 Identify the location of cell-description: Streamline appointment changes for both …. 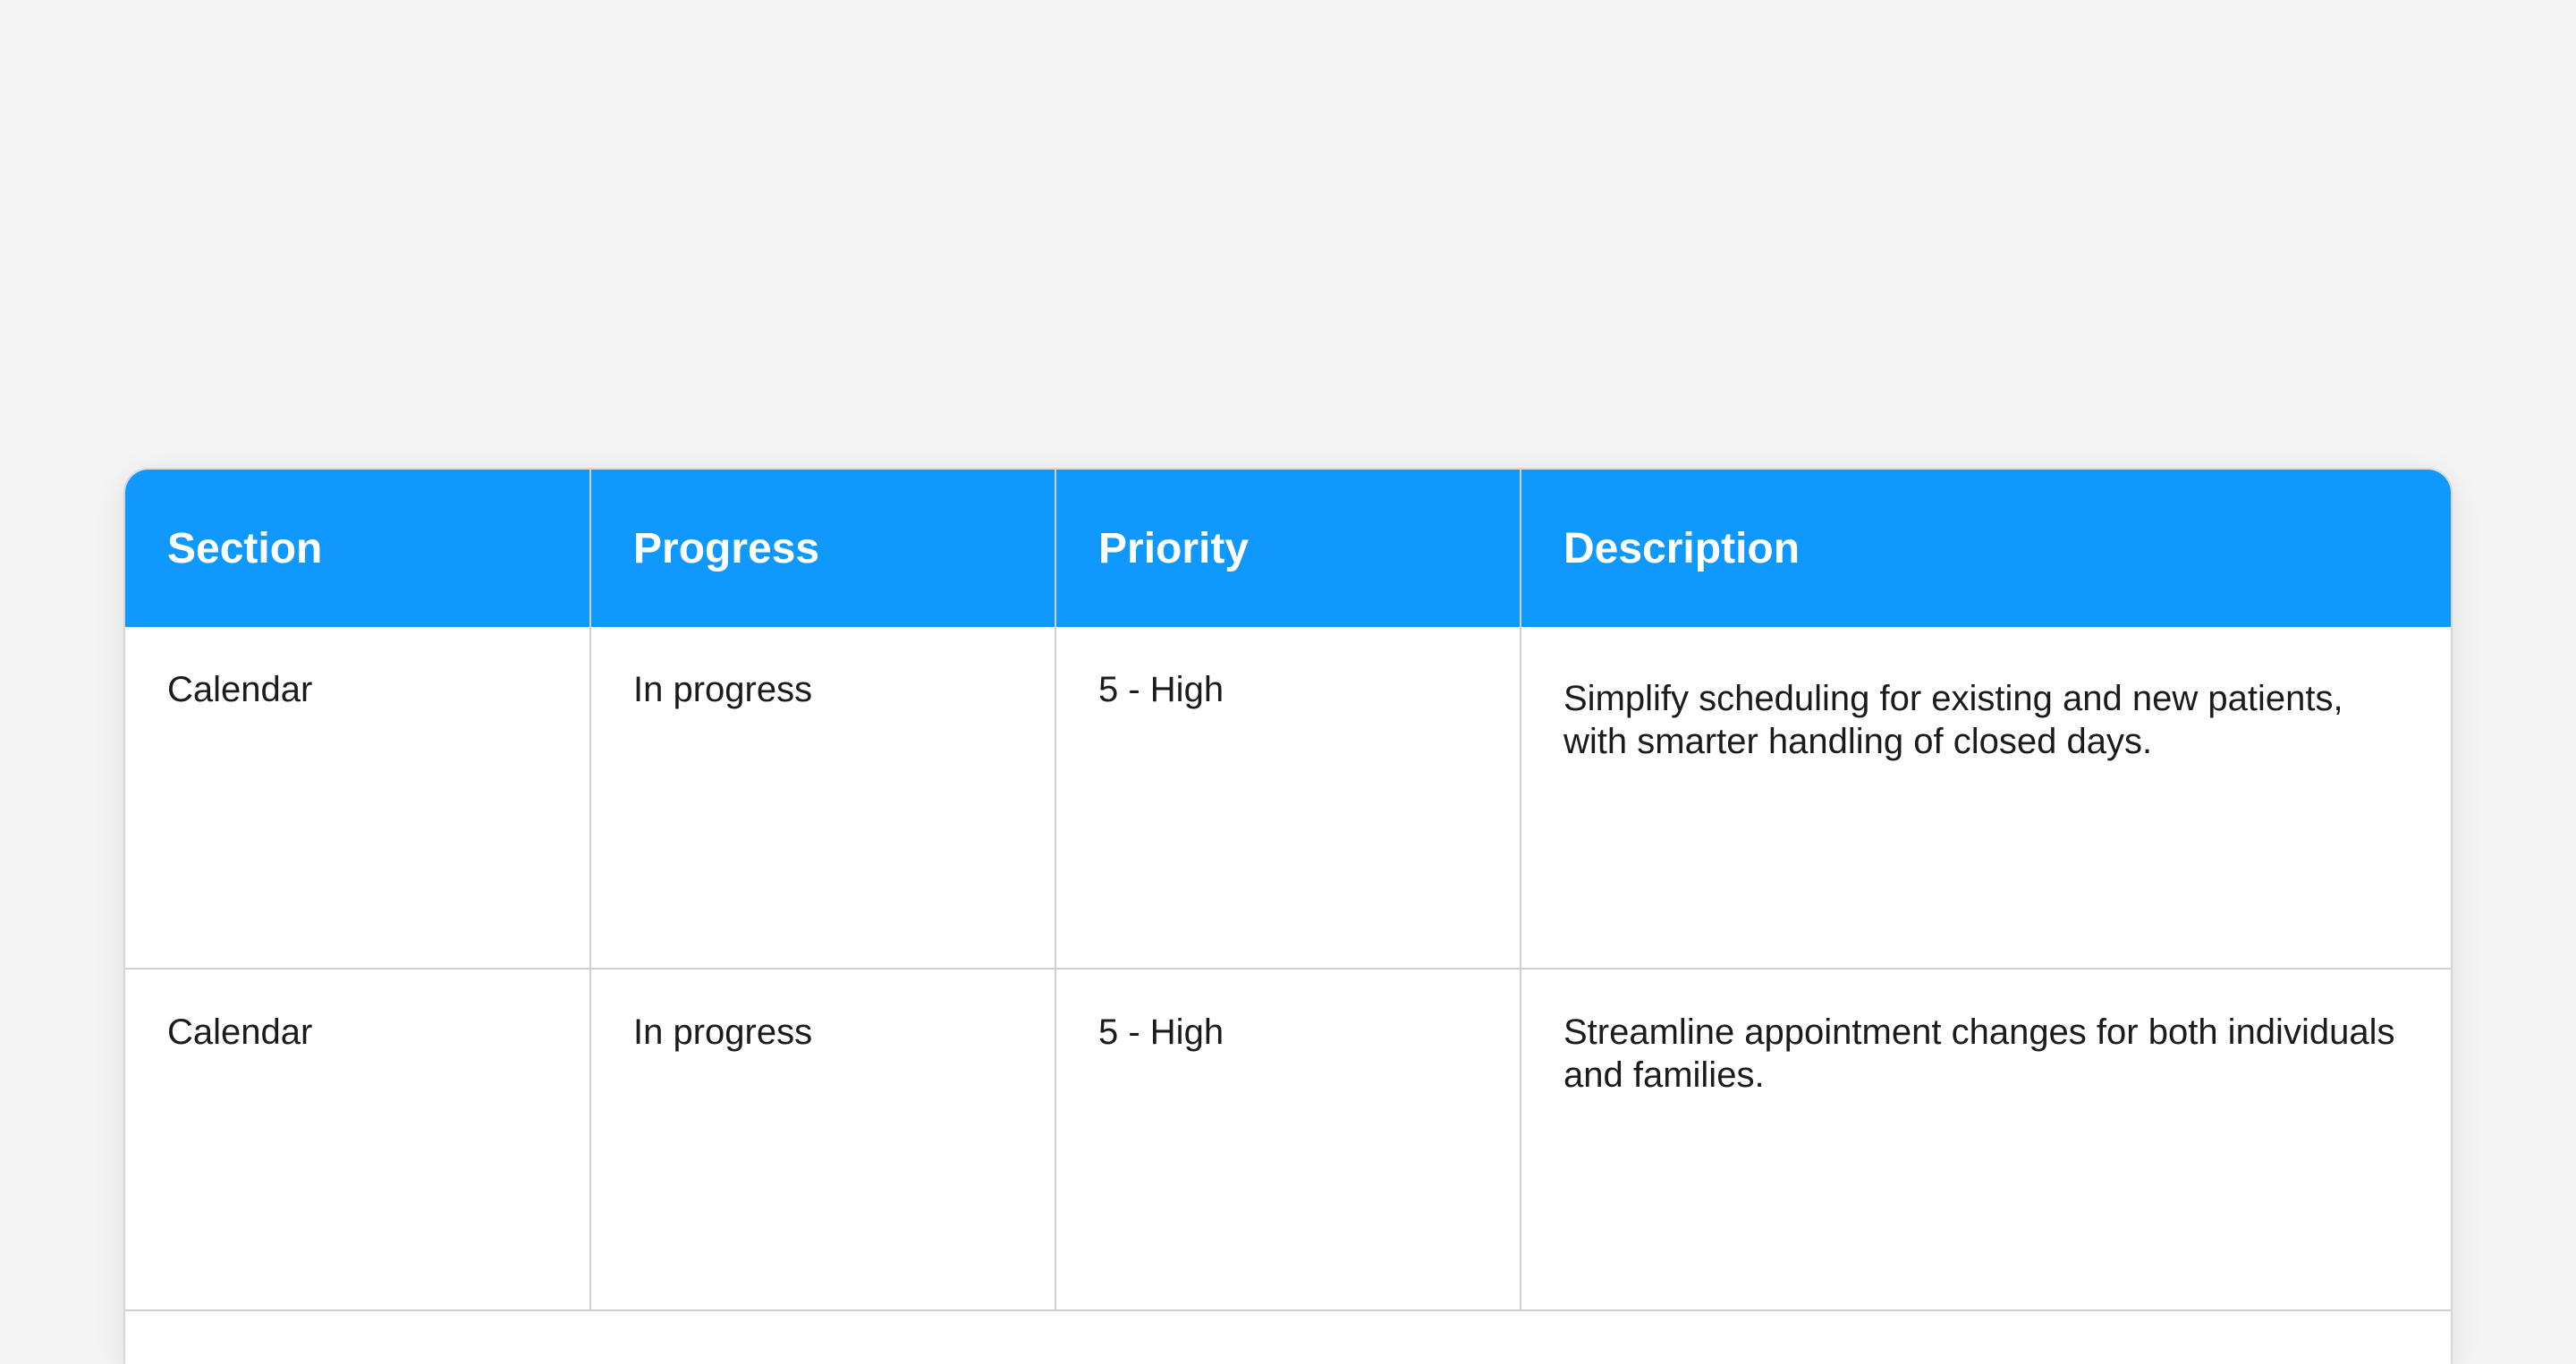
(1986, 1139).